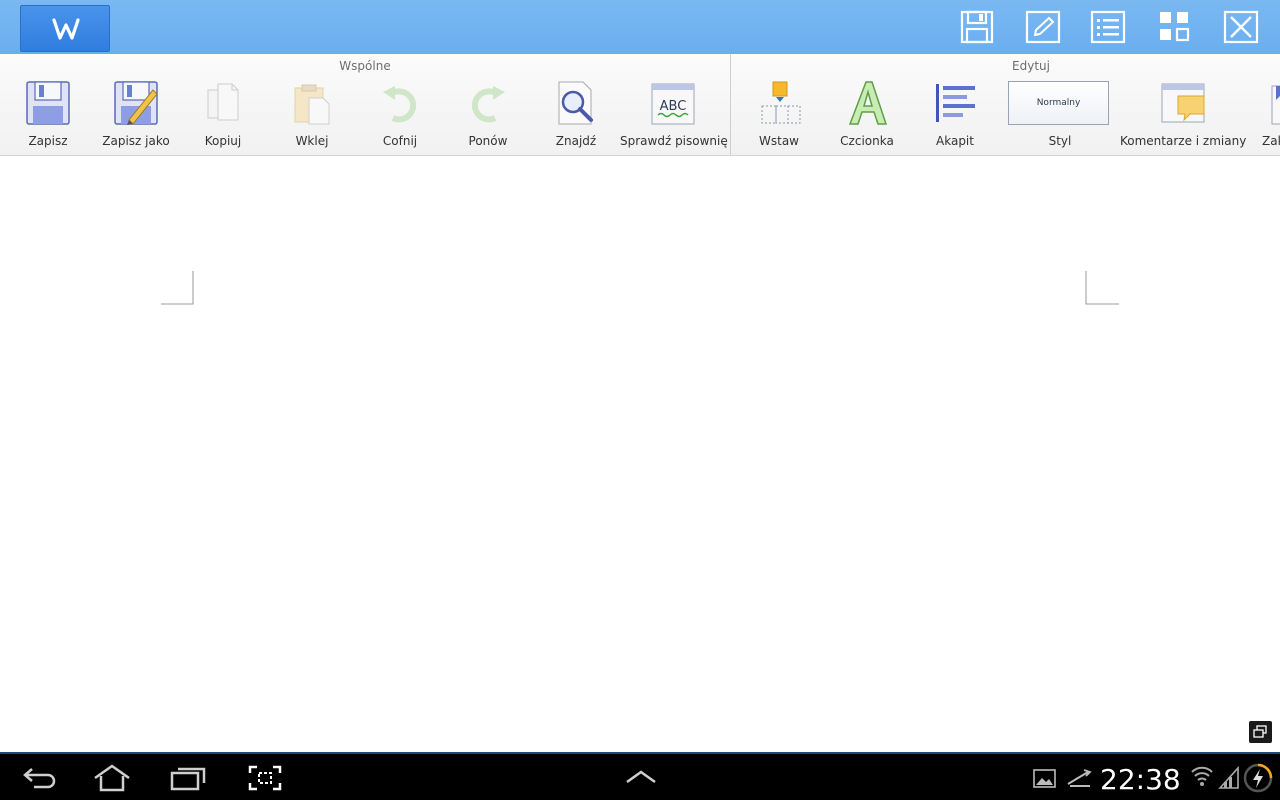  What do you see at coordinates (1202, 776) in the screenshot?
I see `wifi-icon` at bounding box center [1202, 776].